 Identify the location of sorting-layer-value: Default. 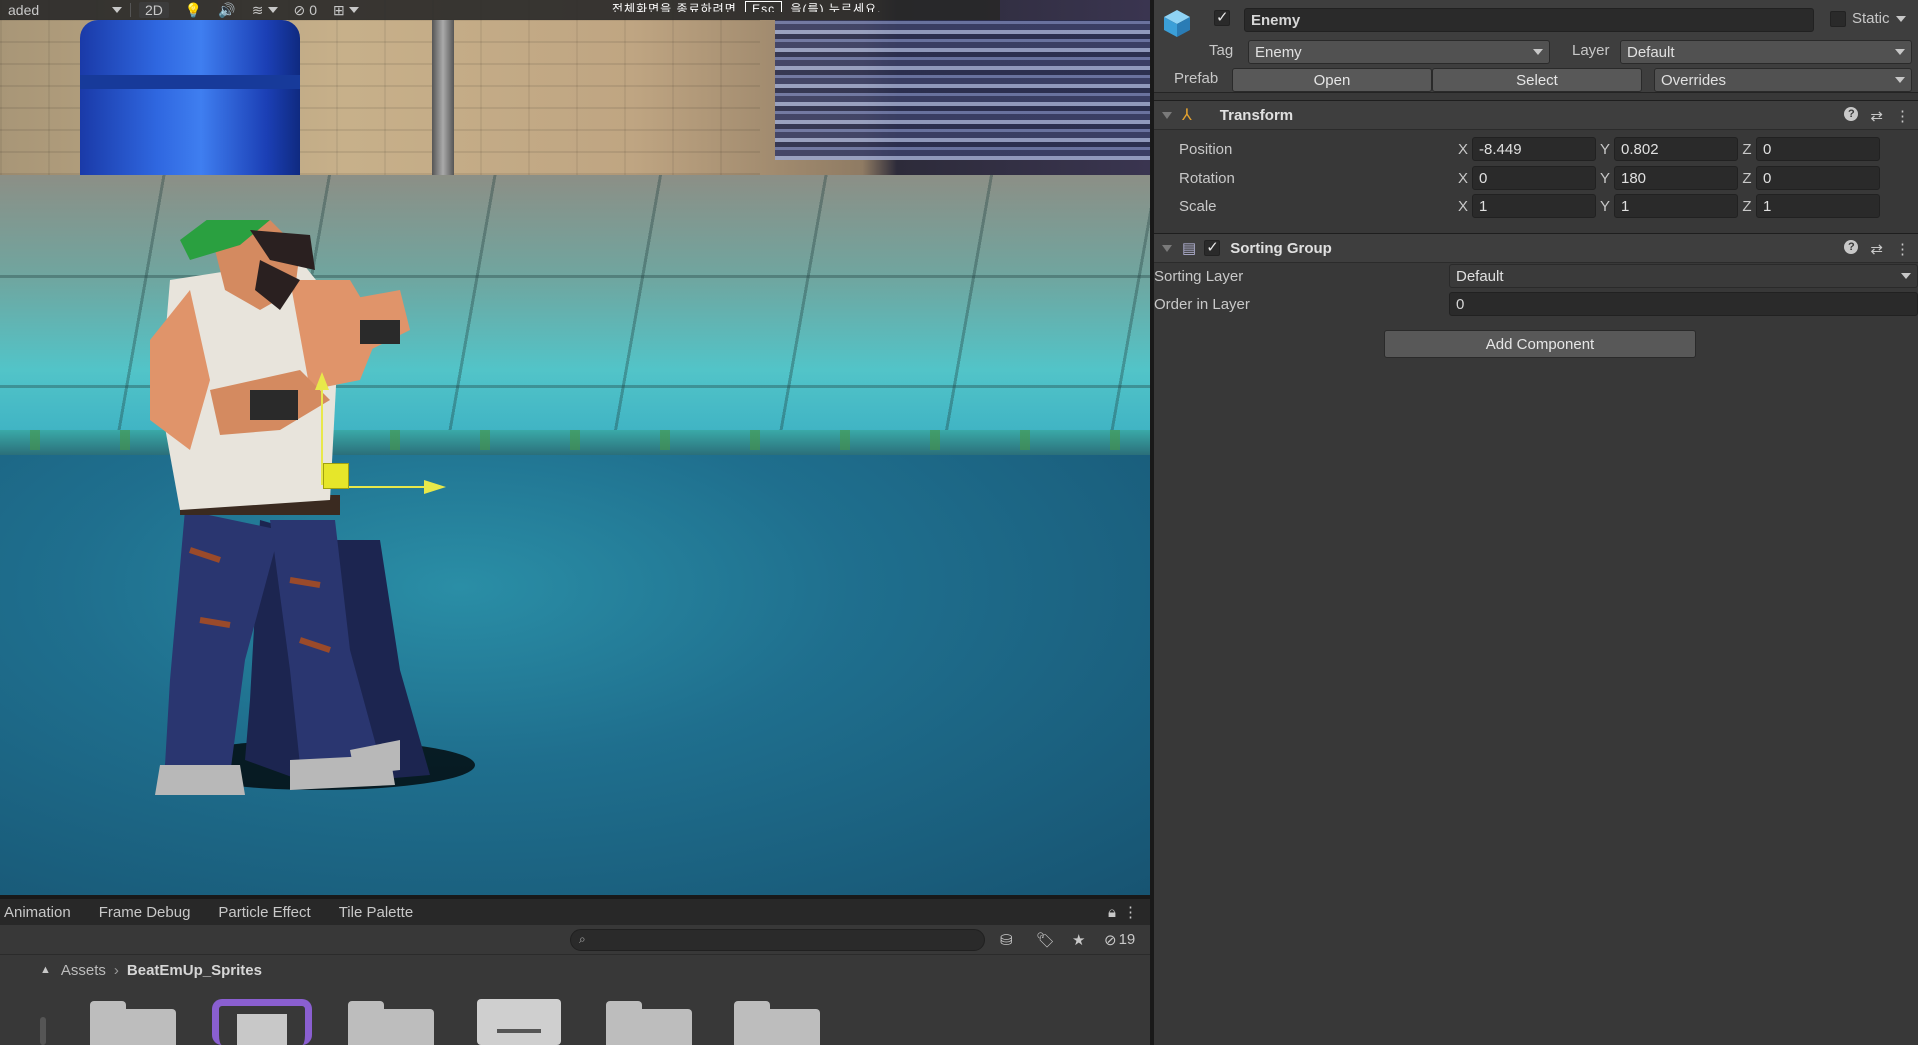
(1480, 276).